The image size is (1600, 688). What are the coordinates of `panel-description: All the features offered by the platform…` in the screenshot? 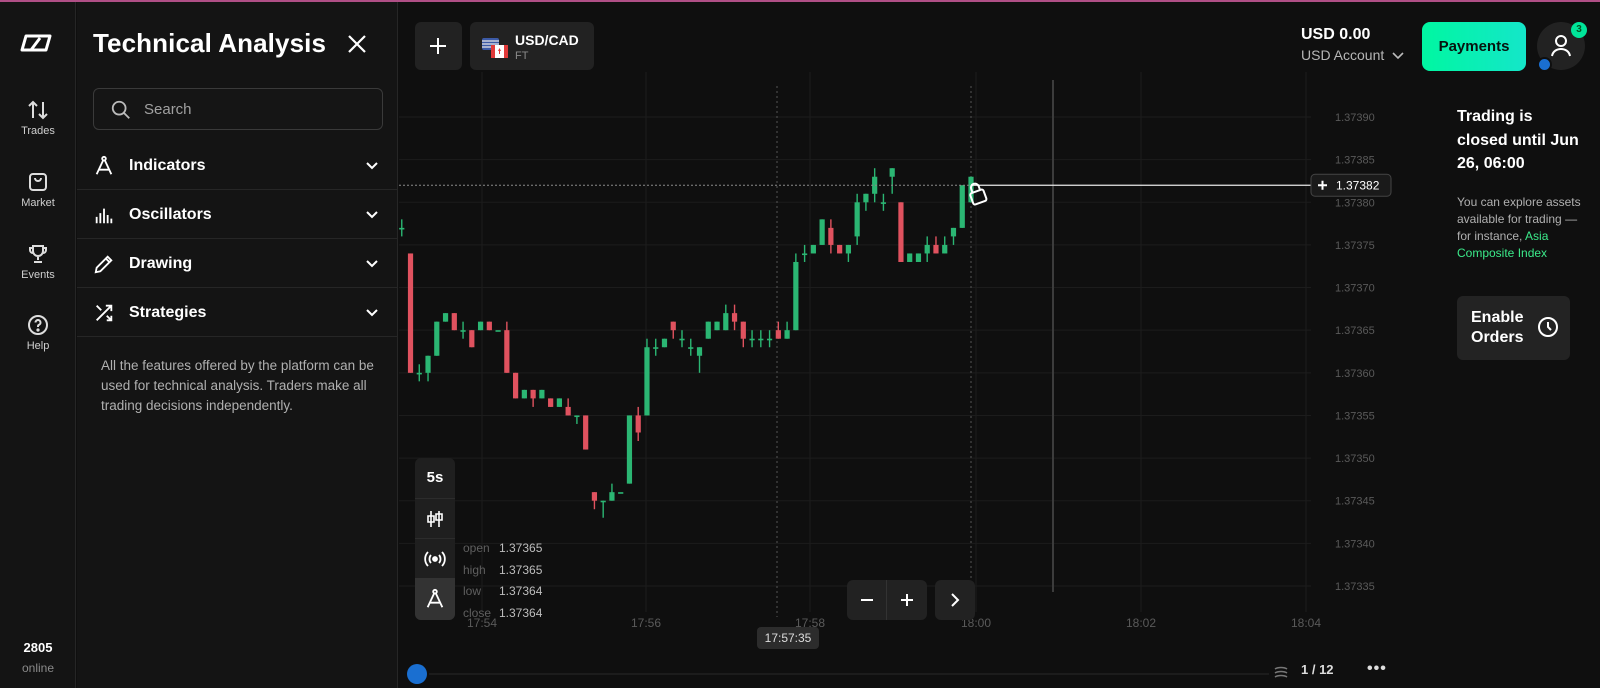 It's located at (237, 385).